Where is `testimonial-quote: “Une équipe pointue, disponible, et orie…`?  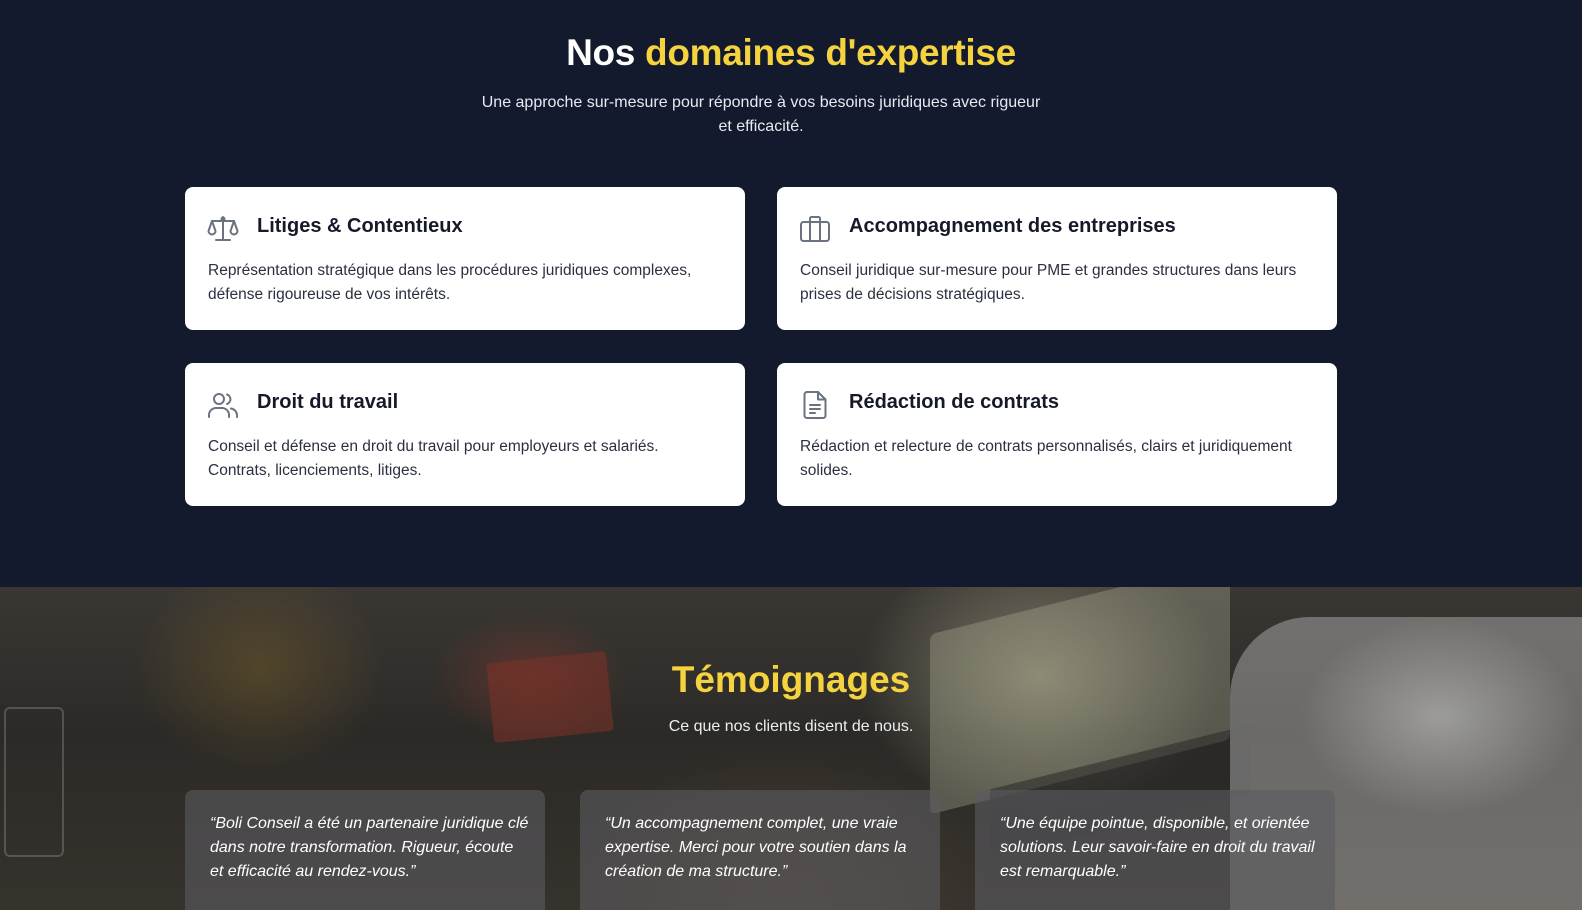 testimonial-quote: “Une équipe pointue, disponible, et orie… is located at coordinates (1157, 847).